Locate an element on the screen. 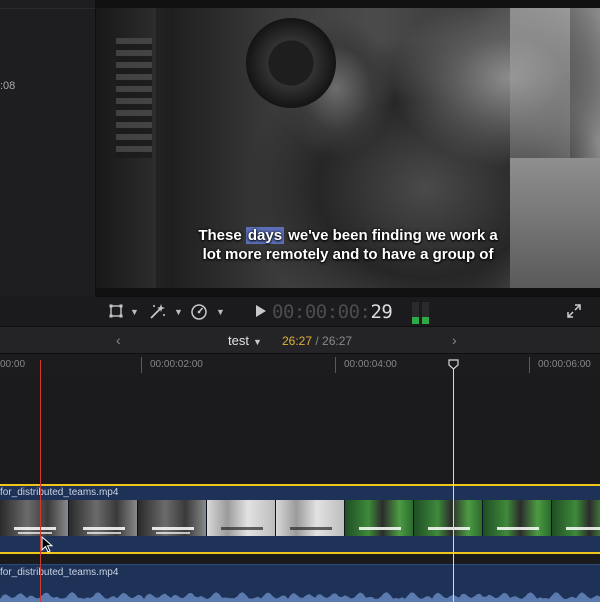 This screenshot has width=600, height=602. project-name: test is located at coordinates (238, 340).